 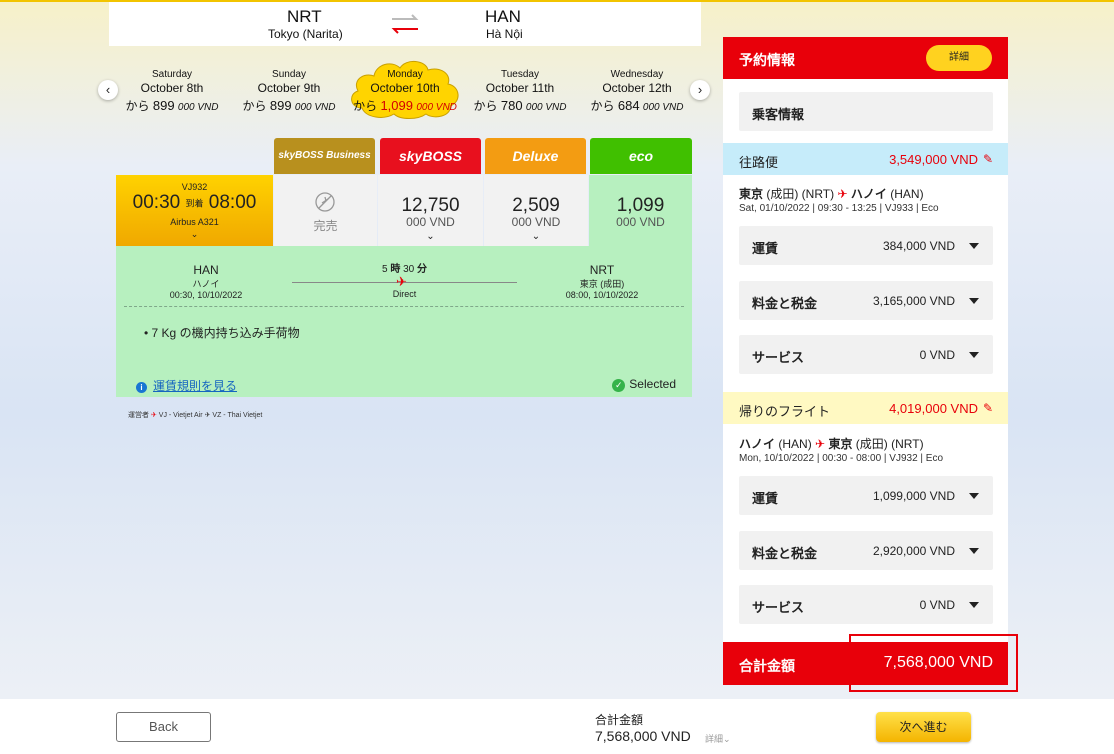 What do you see at coordinates (194, 187) in the screenshot?
I see `flight-number: VJ932` at bounding box center [194, 187].